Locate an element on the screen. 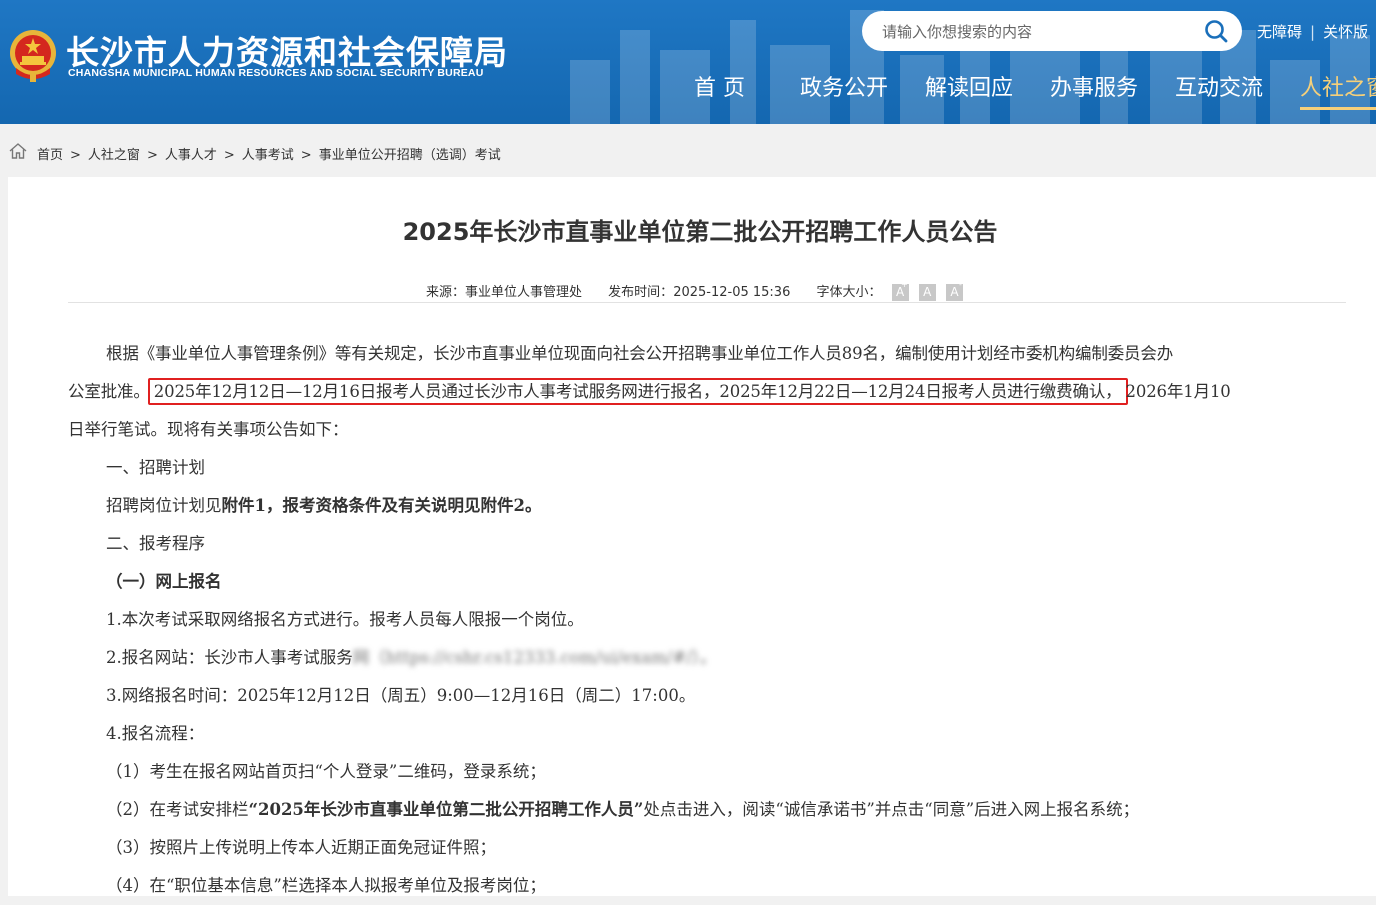 This screenshot has height=905, width=1376. step-item: （3）按照片上传说明上传本人近期正面免冠证件照； is located at coordinates (301, 847).